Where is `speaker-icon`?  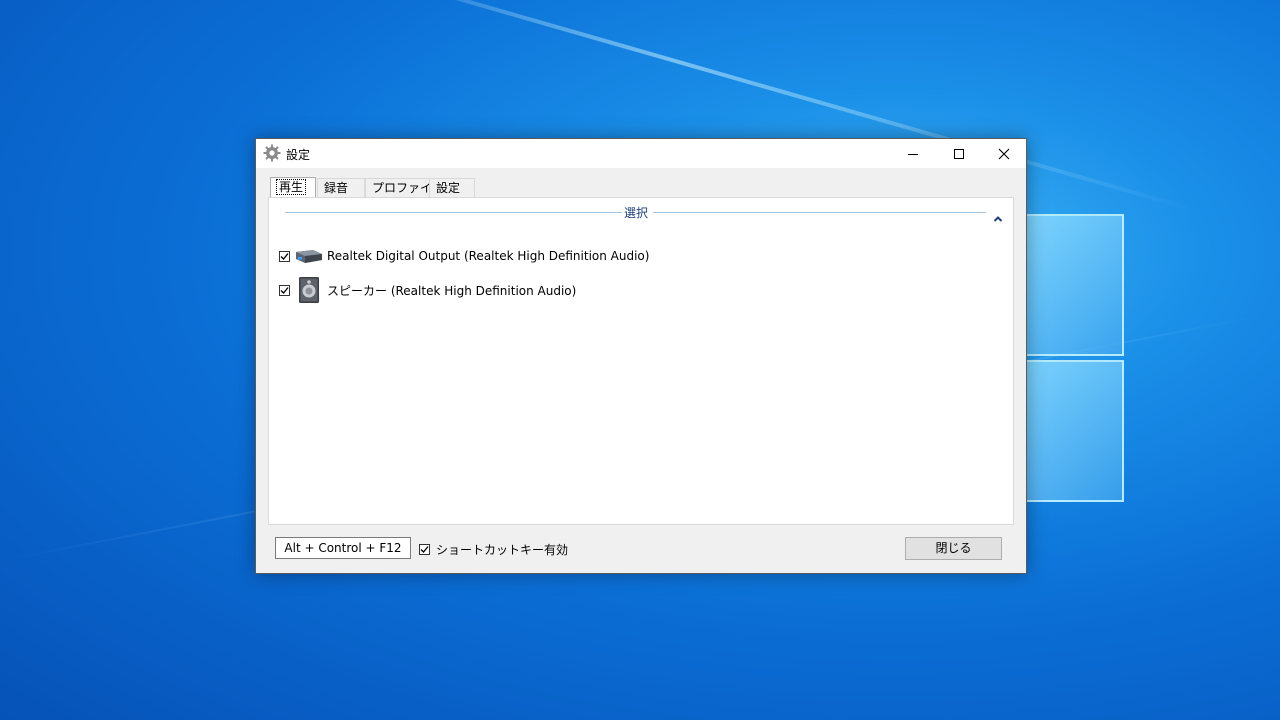
speaker-icon is located at coordinates (309, 290).